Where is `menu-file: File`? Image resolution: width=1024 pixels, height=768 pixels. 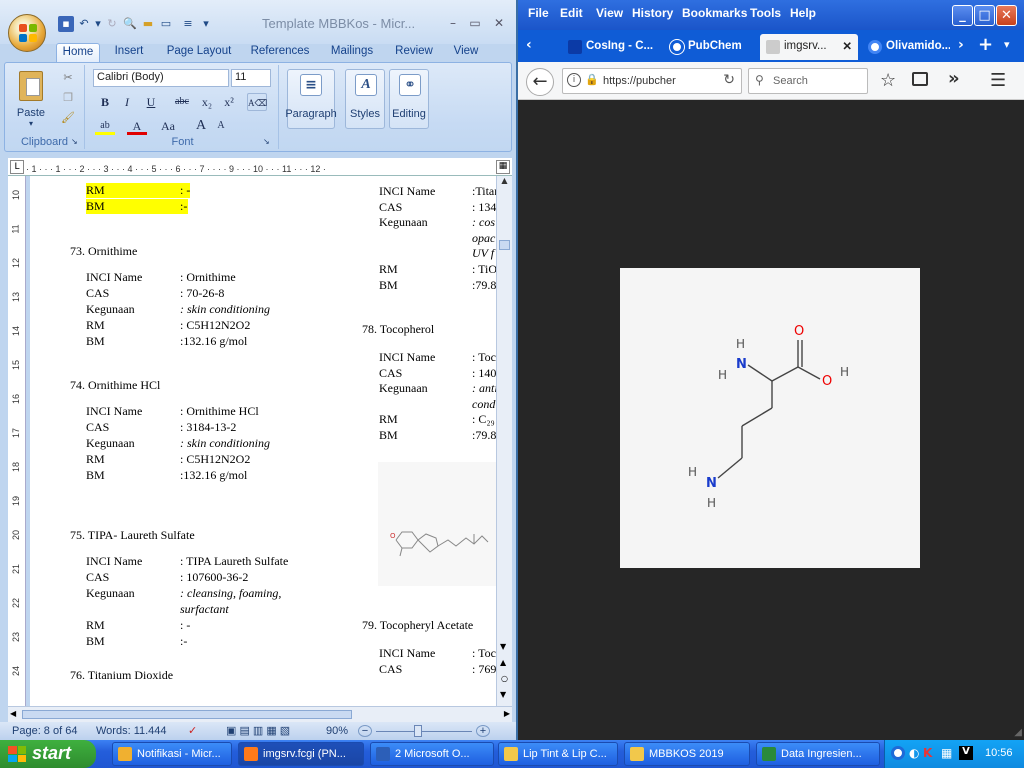
menu-file: File is located at coordinates (538, 13).